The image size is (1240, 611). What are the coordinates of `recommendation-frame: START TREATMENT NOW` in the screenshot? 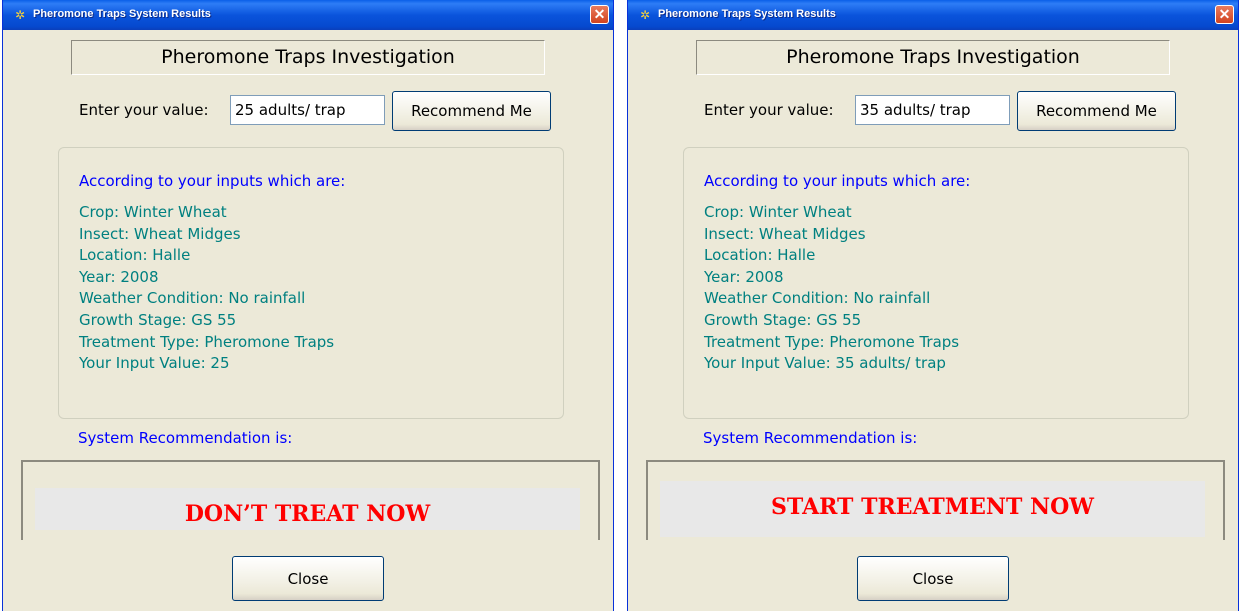 It's located at (935, 500).